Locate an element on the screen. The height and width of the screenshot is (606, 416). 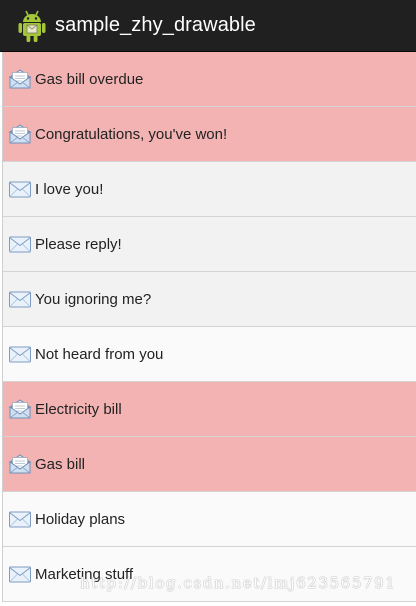
list-item: Gas bill overdue is located at coordinates (209, 79).